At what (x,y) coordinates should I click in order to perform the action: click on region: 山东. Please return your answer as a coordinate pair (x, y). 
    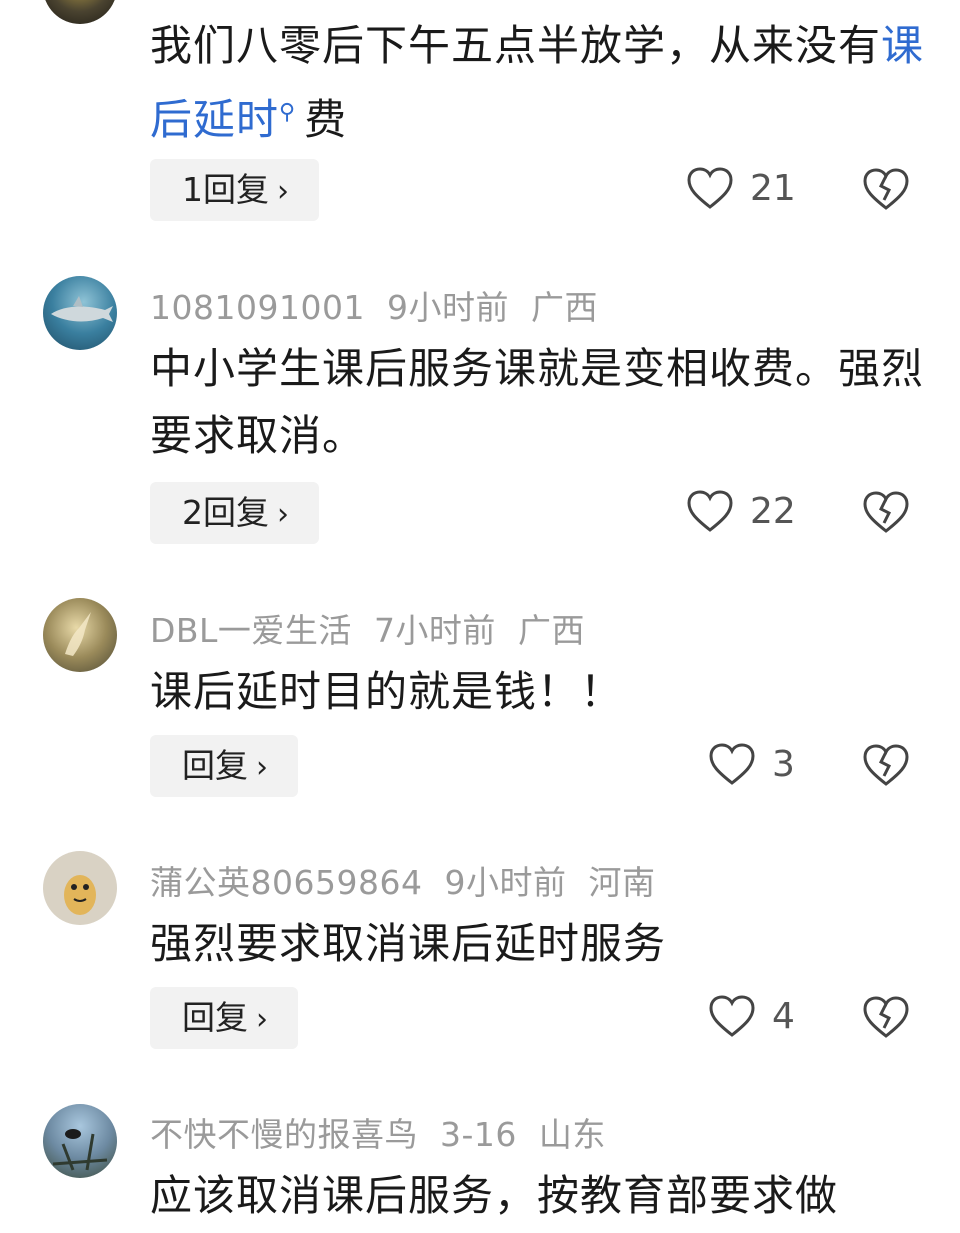
    Looking at the image, I should click on (572, 1134).